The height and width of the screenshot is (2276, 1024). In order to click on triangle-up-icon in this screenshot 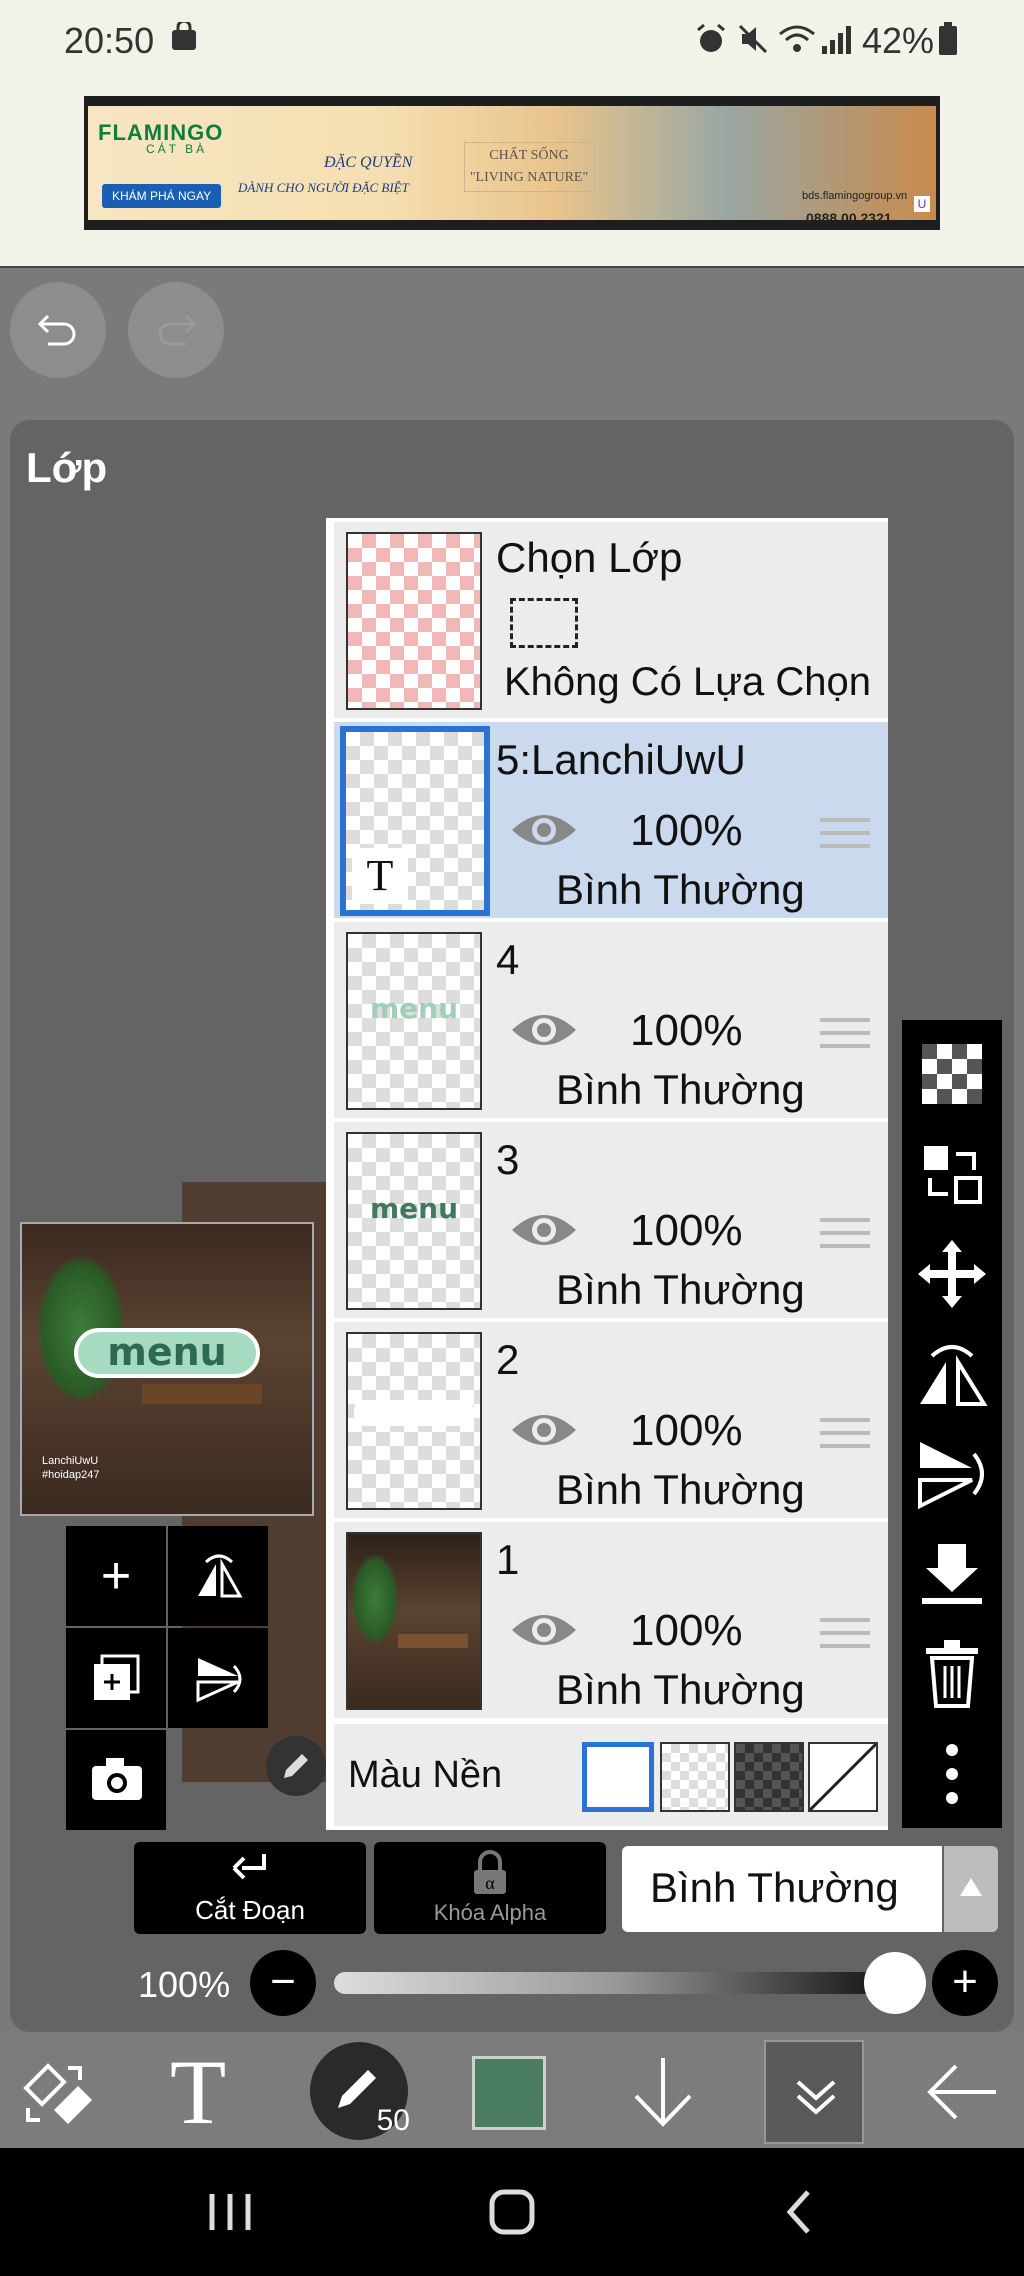, I will do `click(971, 1887)`.